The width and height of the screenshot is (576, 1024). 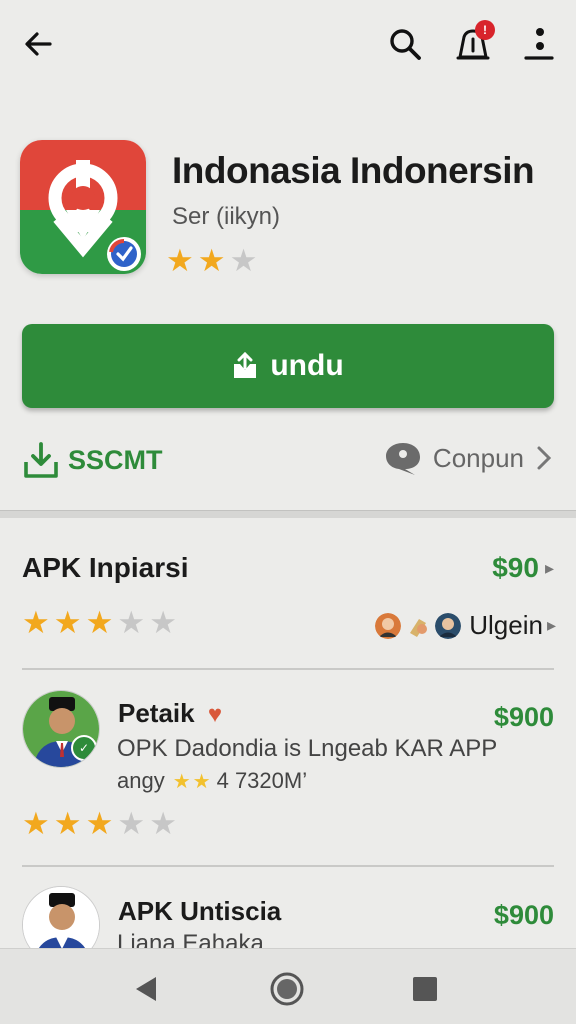 What do you see at coordinates (402, 459) in the screenshot?
I see `chat-bubble-icon` at bounding box center [402, 459].